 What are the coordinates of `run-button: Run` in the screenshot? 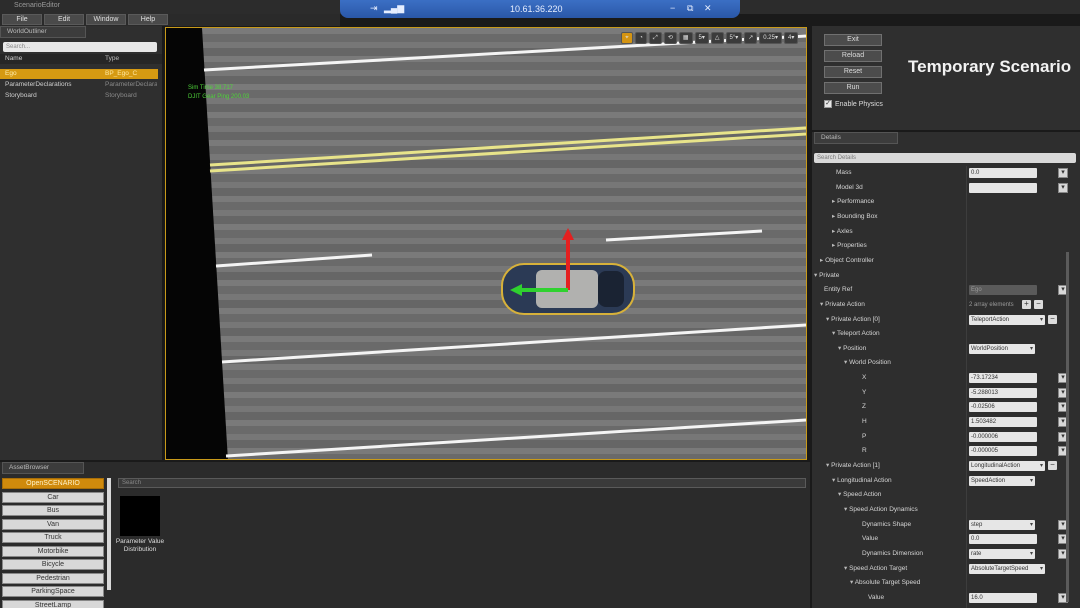 It's located at (853, 88).